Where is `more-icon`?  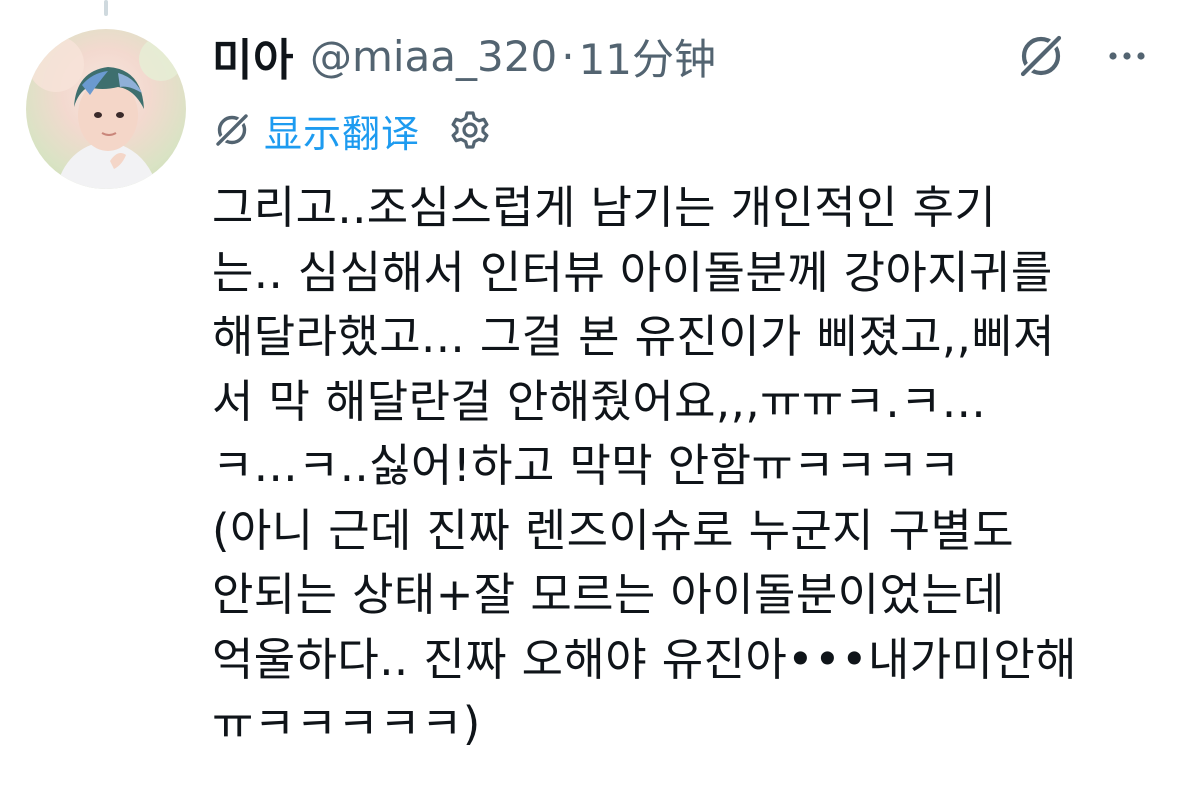
more-icon is located at coordinates (1127, 56).